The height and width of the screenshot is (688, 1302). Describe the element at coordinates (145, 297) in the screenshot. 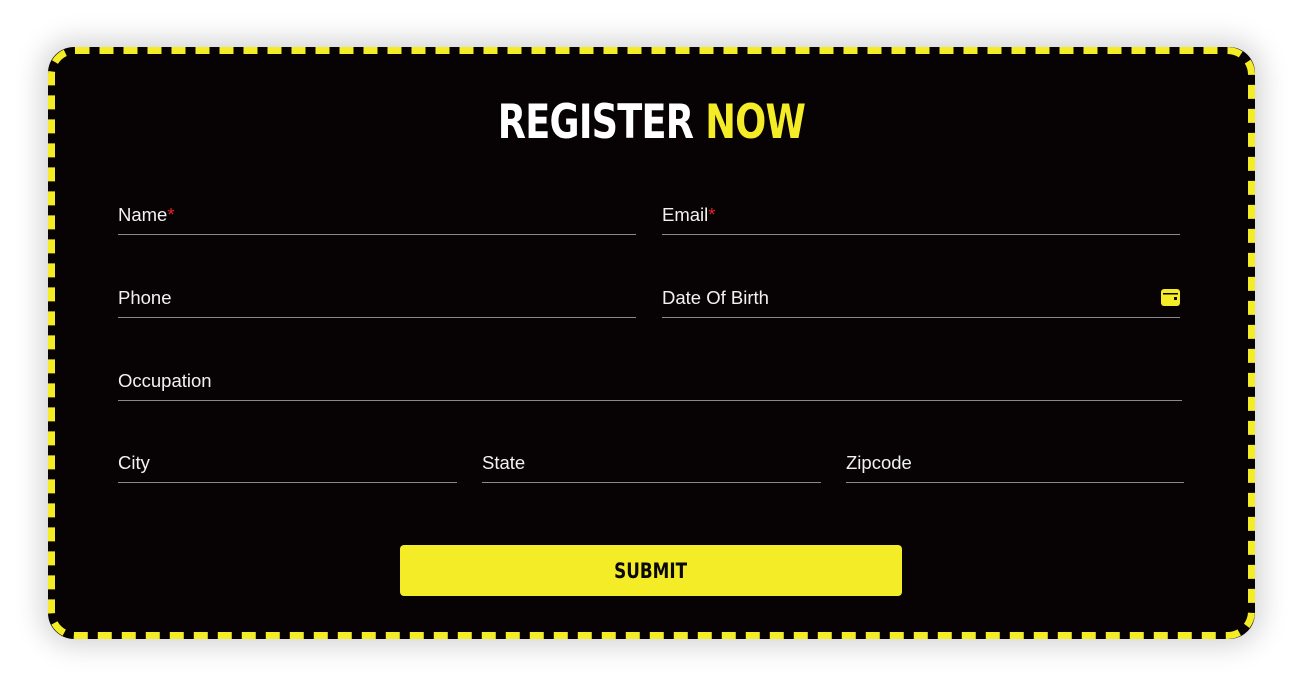

I see `phone-label: Phone` at that location.